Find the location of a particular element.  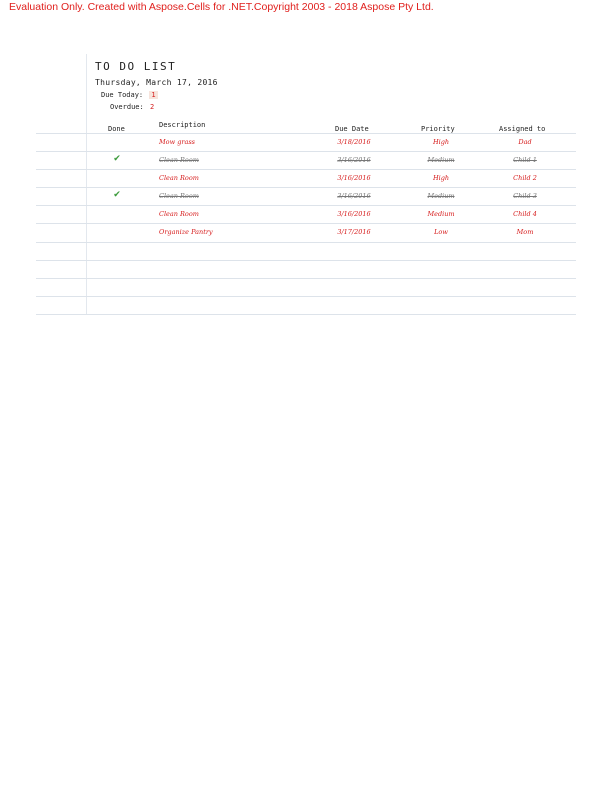

task-description: Organize Pantry is located at coordinates (186, 232).